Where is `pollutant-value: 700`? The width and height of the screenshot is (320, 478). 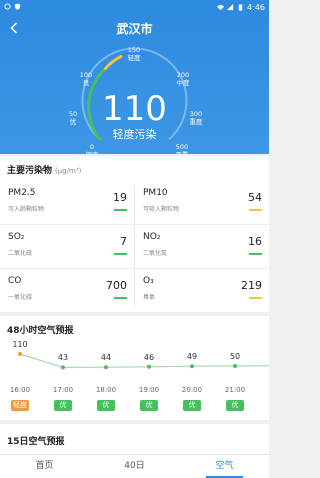
pollutant-value: 700 is located at coordinates (116, 285).